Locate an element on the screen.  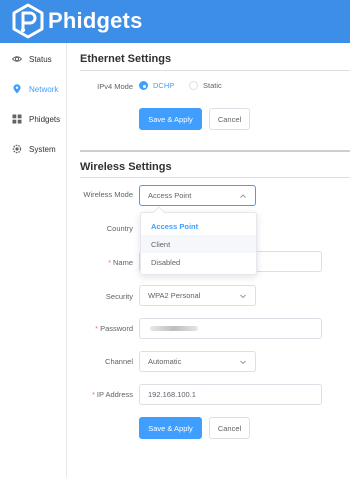
ip-address-label-text: IP Address is located at coordinates (114, 394).